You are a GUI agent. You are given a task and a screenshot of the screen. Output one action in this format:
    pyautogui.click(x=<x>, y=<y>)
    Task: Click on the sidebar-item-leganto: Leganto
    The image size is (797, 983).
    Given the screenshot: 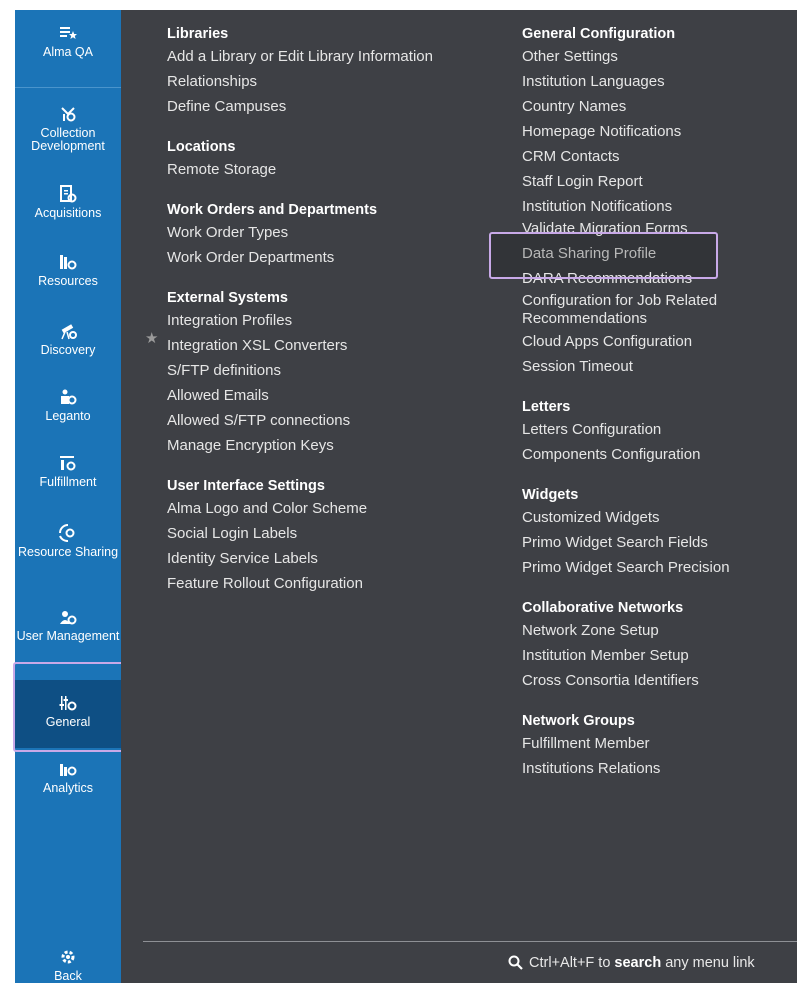 What is the action you would take?
    pyautogui.click(x=68, y=405)
    